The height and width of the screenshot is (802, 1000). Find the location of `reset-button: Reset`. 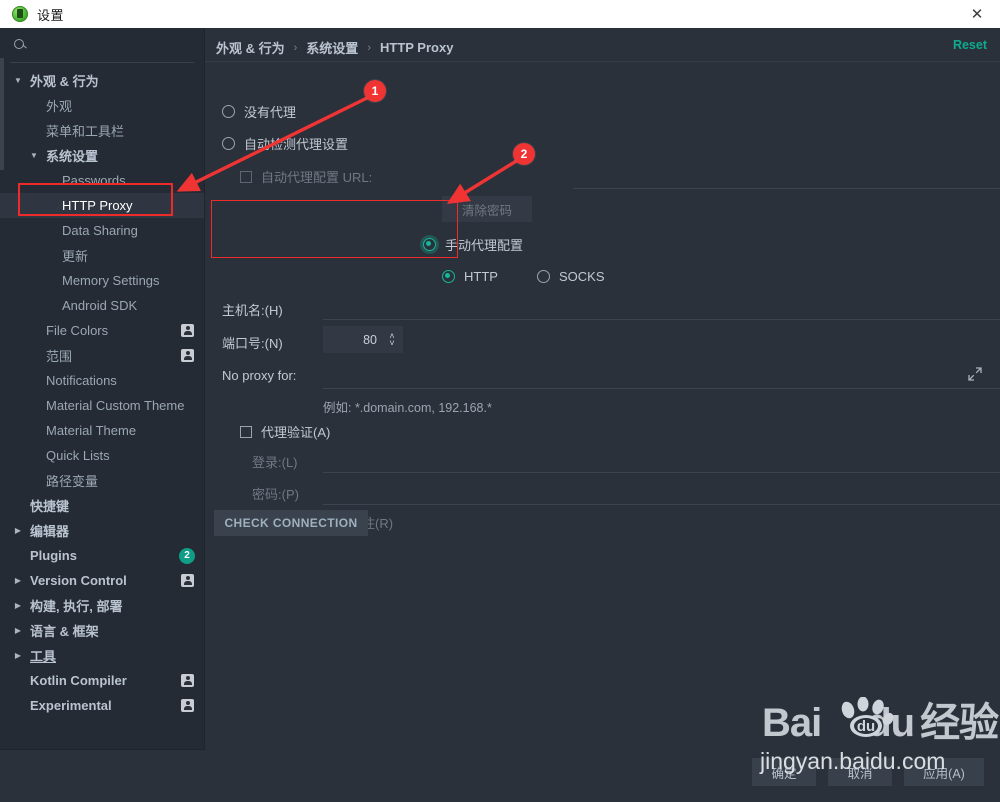

reset-button: Reset is located at coordinates (970, 45).